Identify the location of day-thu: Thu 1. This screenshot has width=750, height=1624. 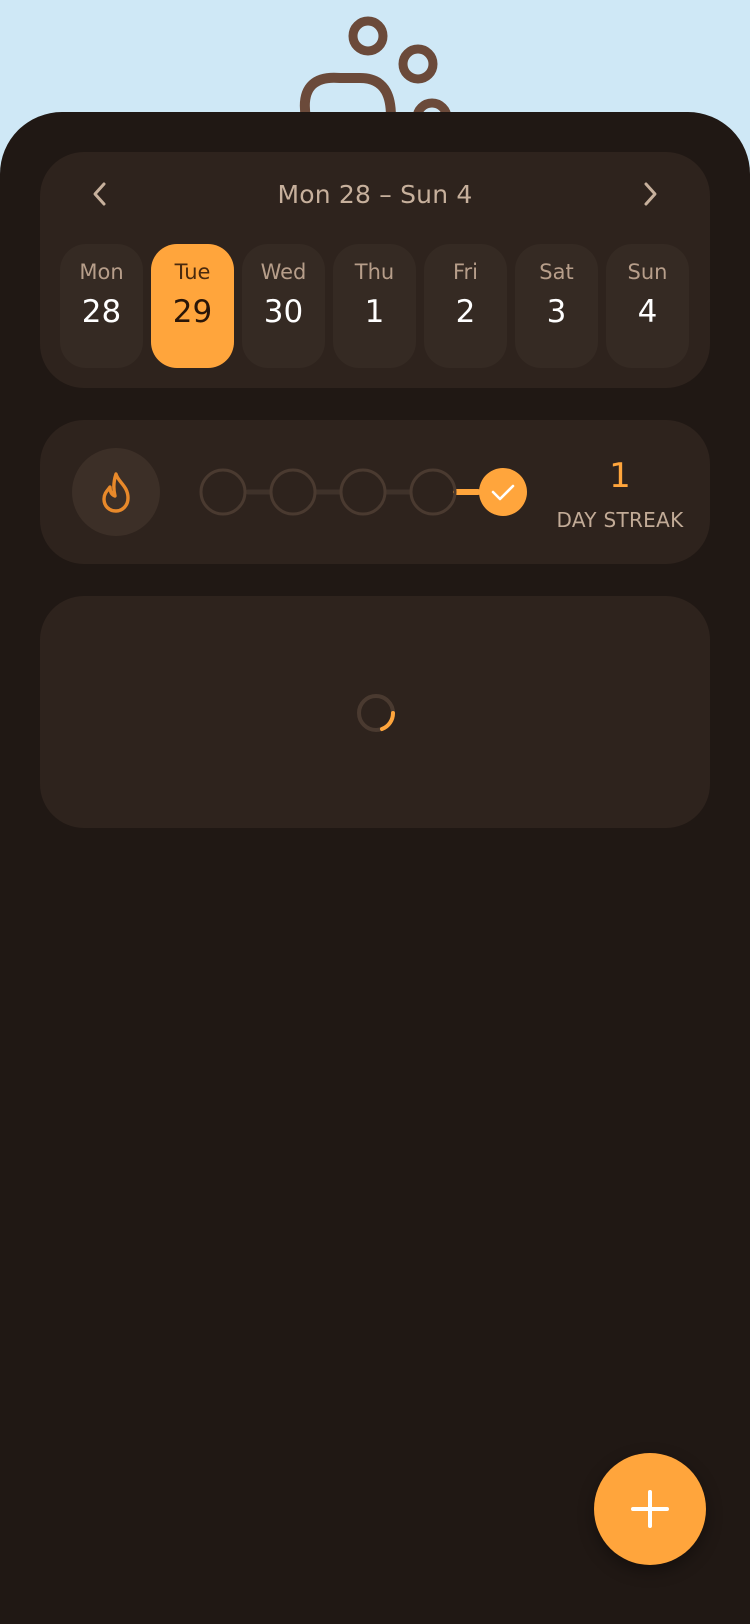
(374, 306).